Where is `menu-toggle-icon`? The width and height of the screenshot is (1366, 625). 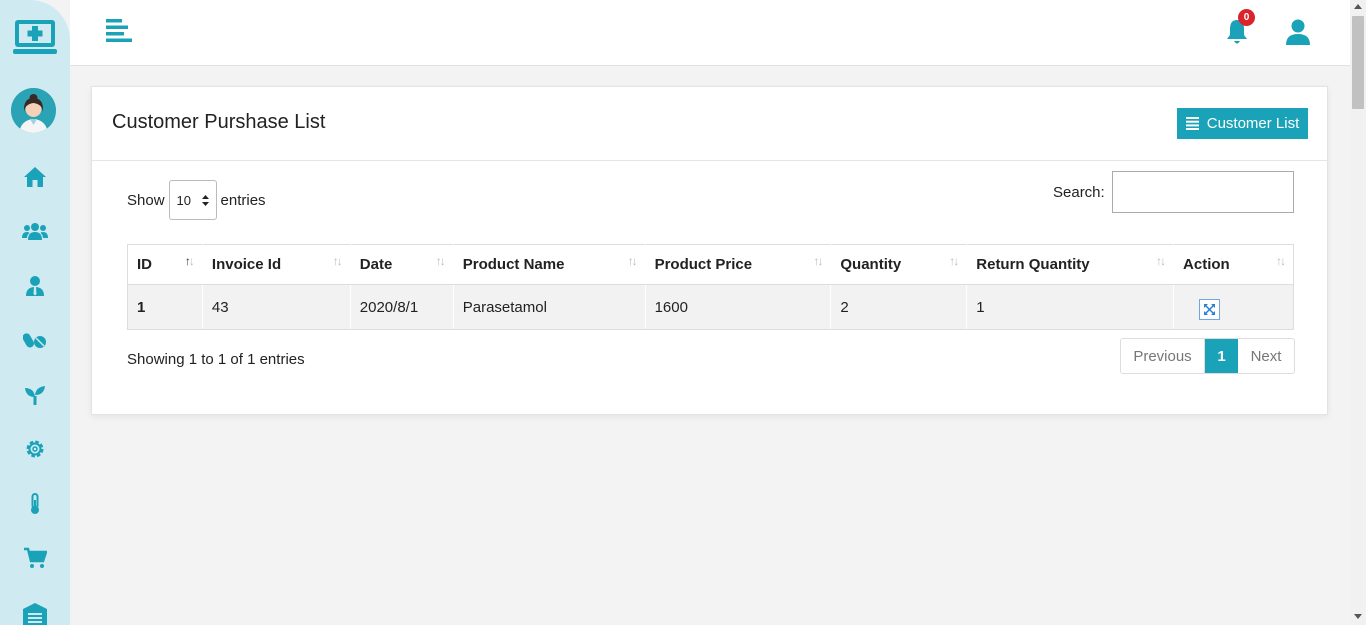 menu-toggle-icon is located at coordinates (119, 31).